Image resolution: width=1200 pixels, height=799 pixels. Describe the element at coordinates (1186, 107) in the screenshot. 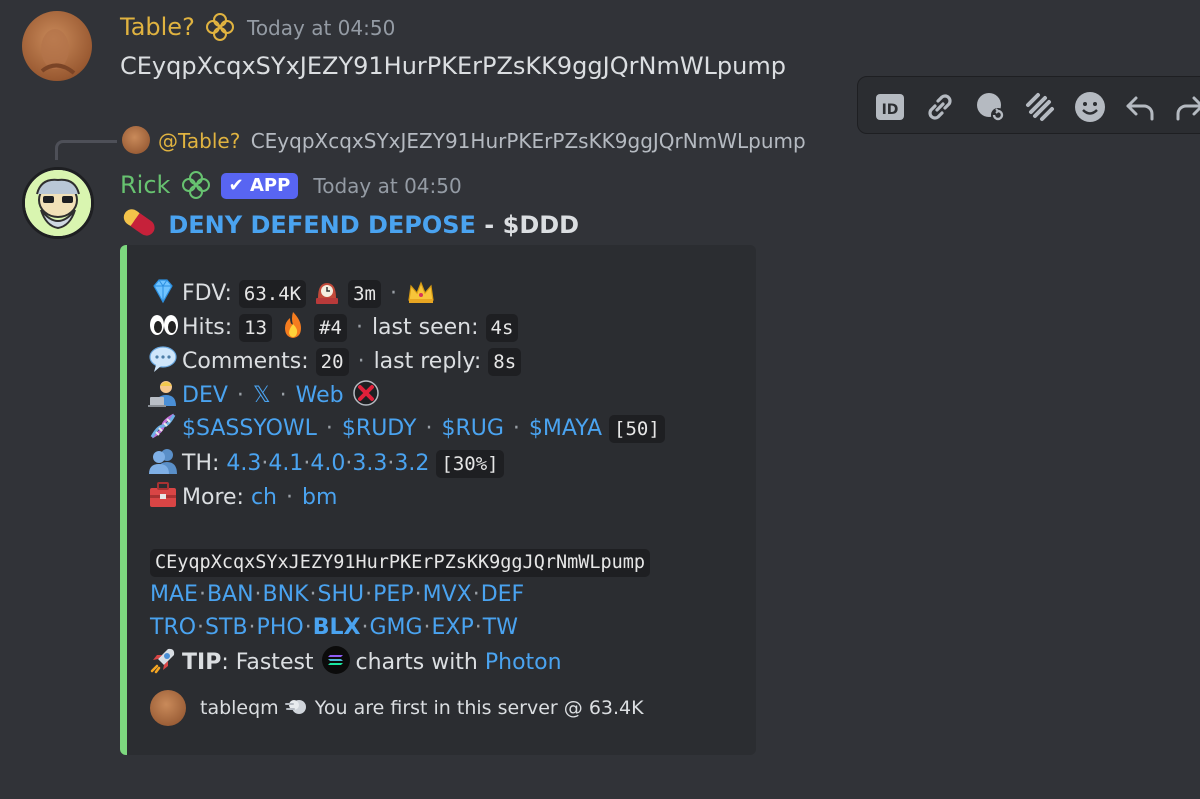

I see `forward-icon` at that location.